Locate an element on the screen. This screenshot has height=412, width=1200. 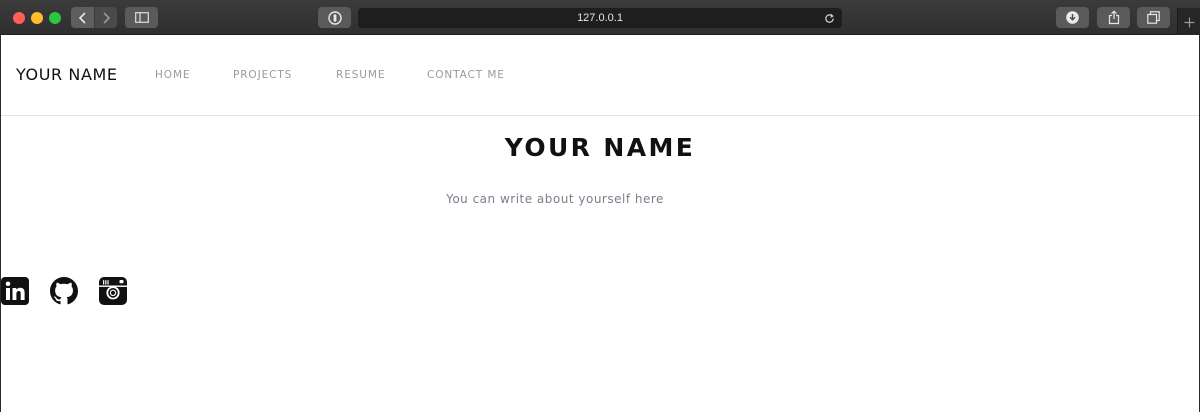
forward-icon is located at coordinates (107, 17).